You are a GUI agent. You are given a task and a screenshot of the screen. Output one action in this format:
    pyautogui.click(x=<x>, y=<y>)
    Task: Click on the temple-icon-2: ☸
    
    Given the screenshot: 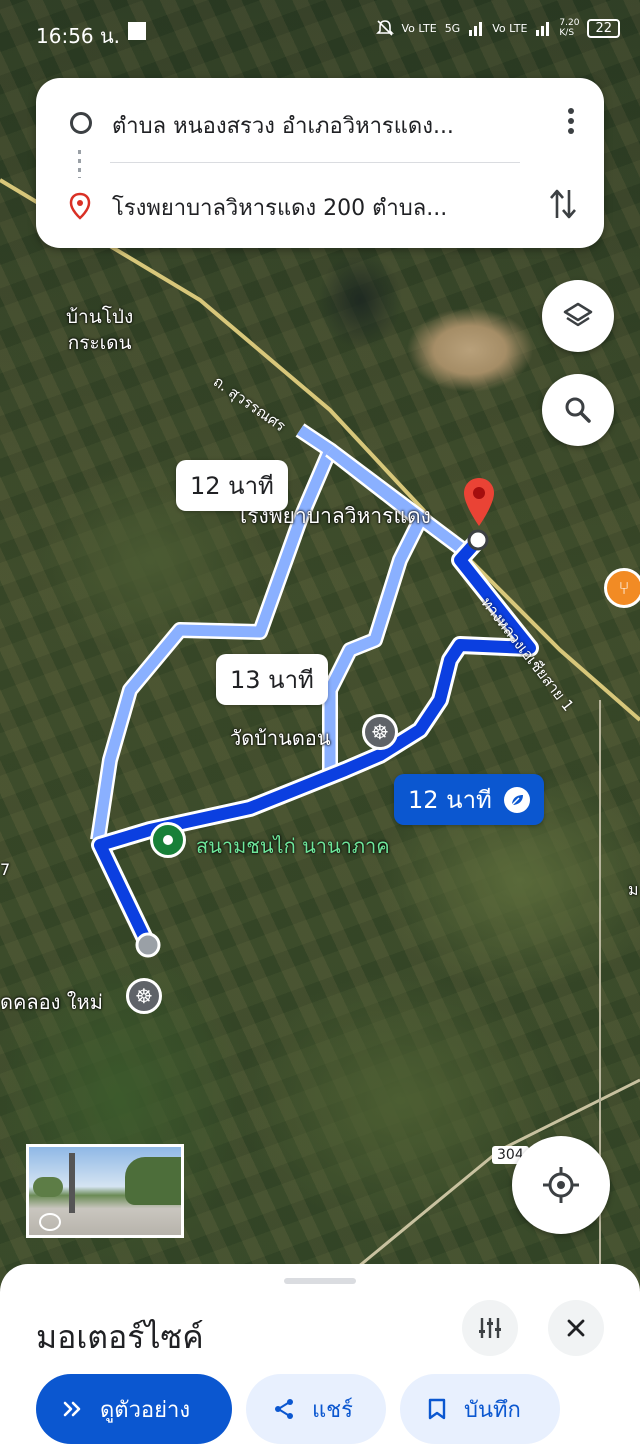 What is the action you would take?
    pyautogui.click(x=144, y=996)
    